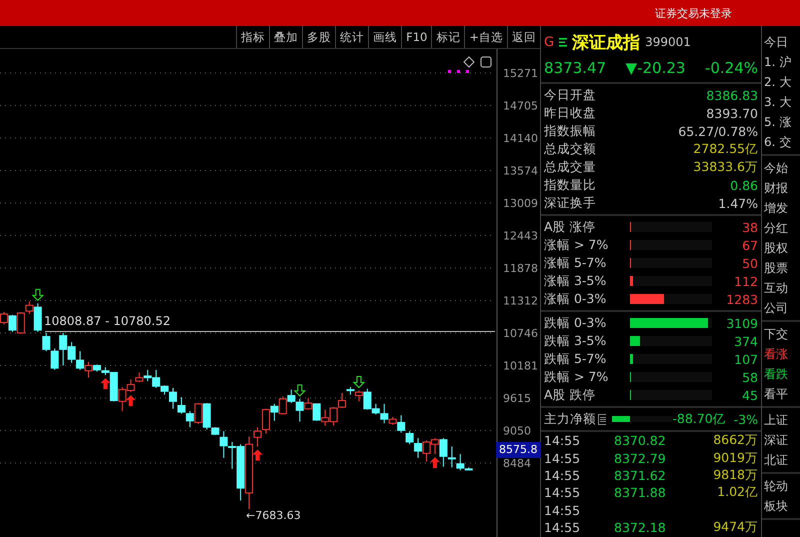 Image resolution: width=800 pixels, height=537 pixels. What do you see at coordinates (570, 131) in the screenshot?
I see `stat-label: 指数振幅` at bounding box center [570, 131].